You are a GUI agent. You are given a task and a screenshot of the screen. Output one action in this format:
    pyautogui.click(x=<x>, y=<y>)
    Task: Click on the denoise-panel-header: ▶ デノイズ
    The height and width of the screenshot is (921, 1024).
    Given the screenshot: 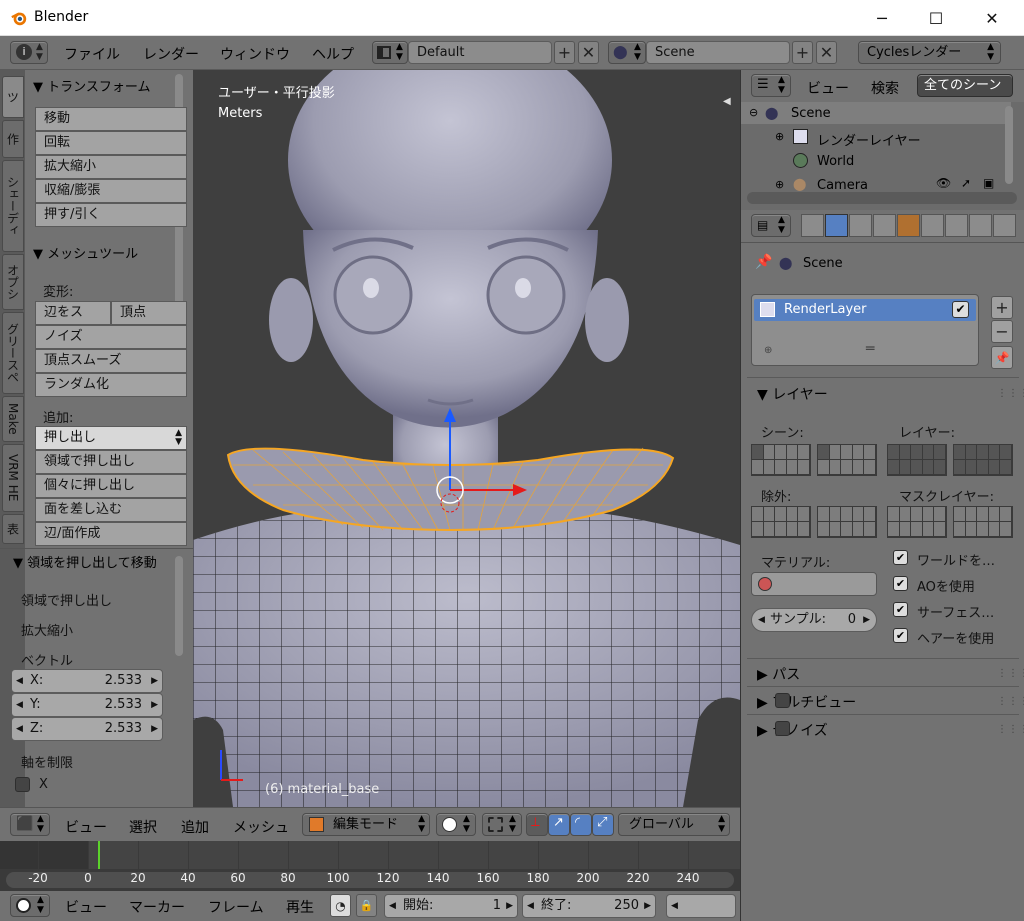 What is the action you would take?
    pyautogui.click(x=792, y=730)
    